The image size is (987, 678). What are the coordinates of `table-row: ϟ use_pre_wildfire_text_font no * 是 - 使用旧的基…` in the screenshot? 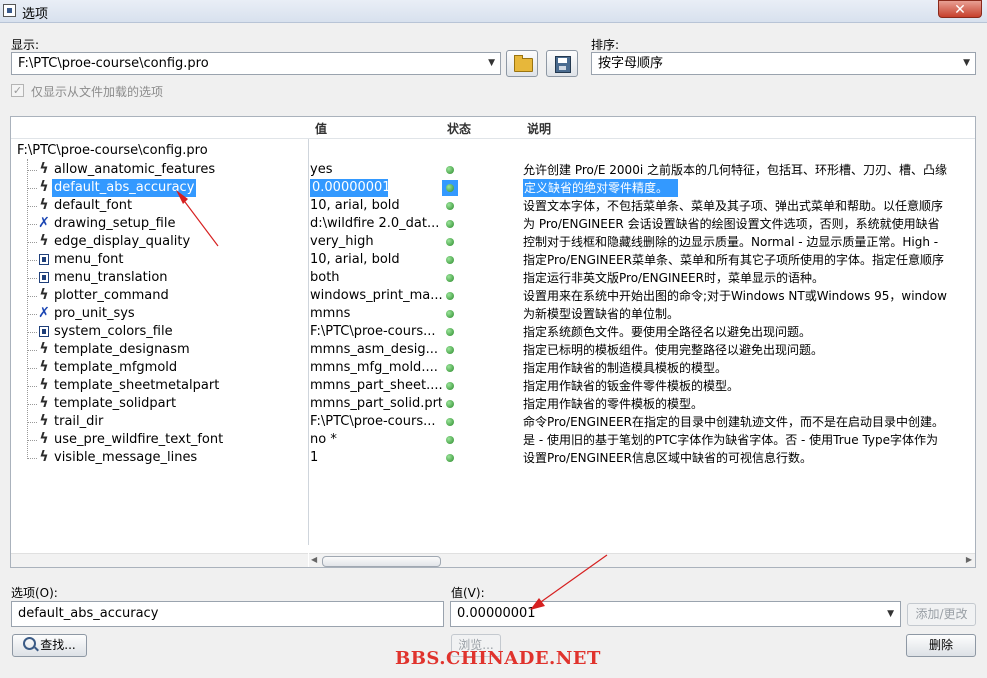 It's located at (493, 440).